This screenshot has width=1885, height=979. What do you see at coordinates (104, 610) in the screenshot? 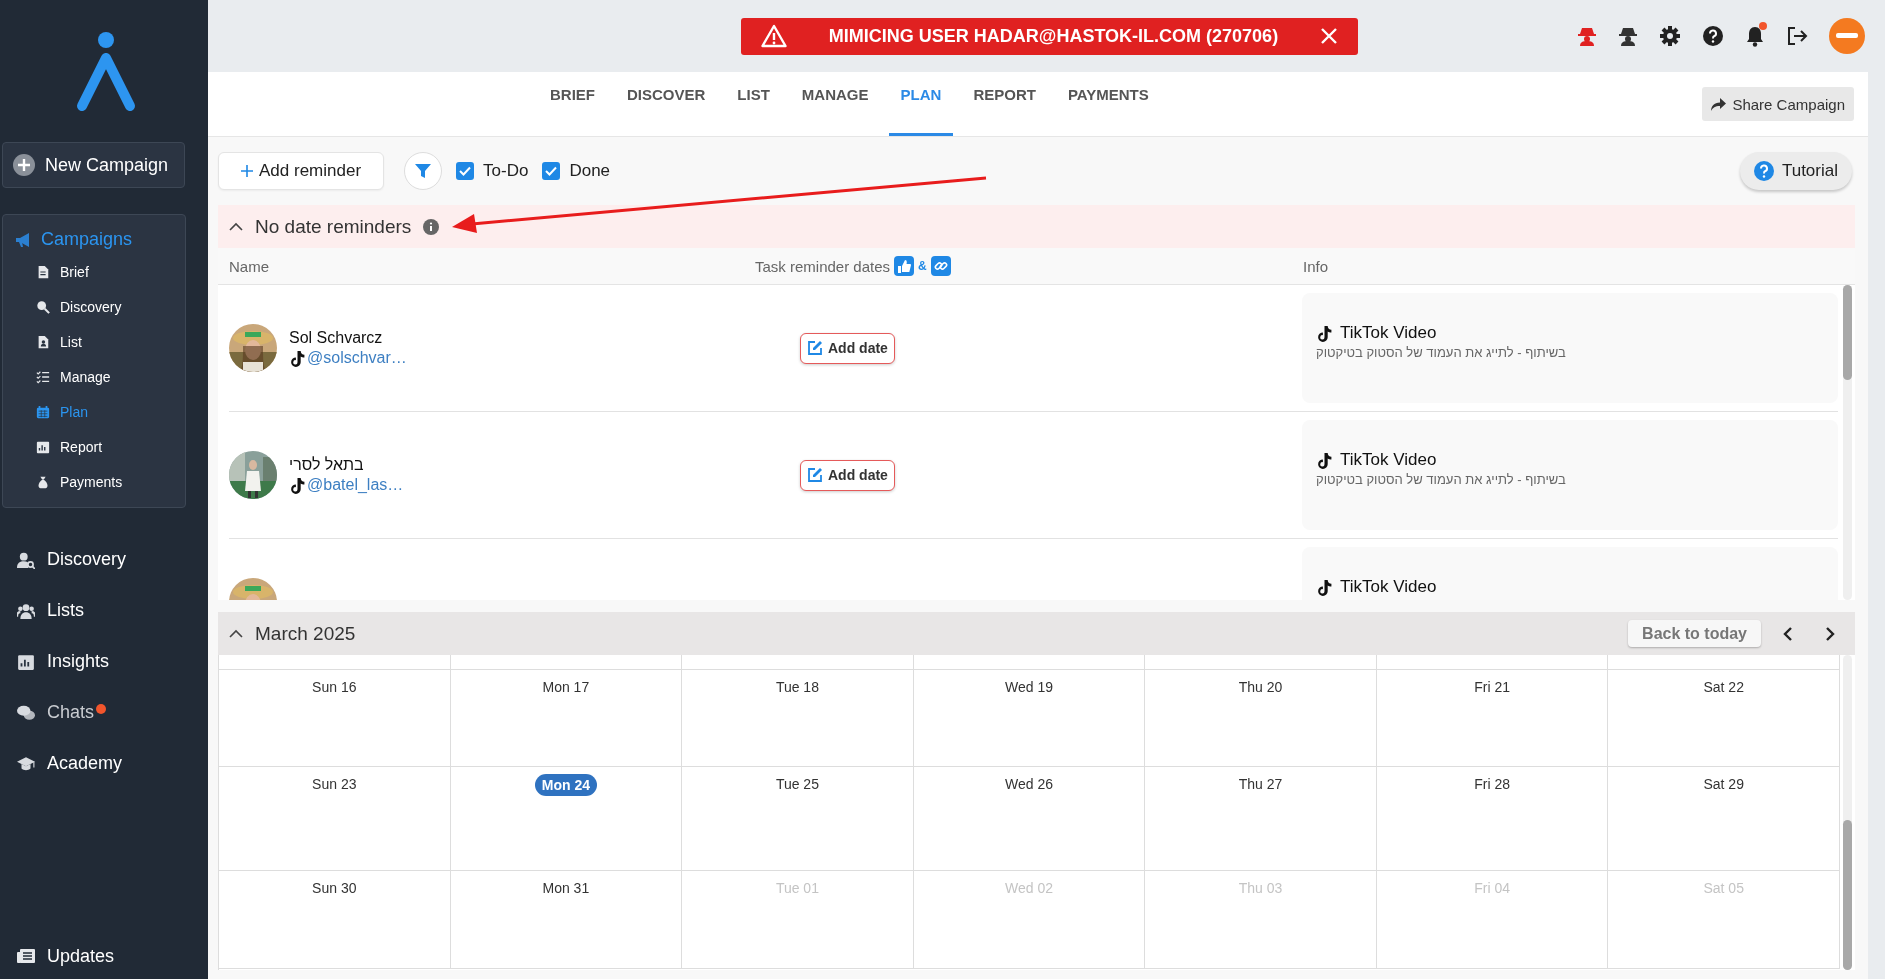
I see `sidebar-item: Lists` at bounding box center [104, 610].